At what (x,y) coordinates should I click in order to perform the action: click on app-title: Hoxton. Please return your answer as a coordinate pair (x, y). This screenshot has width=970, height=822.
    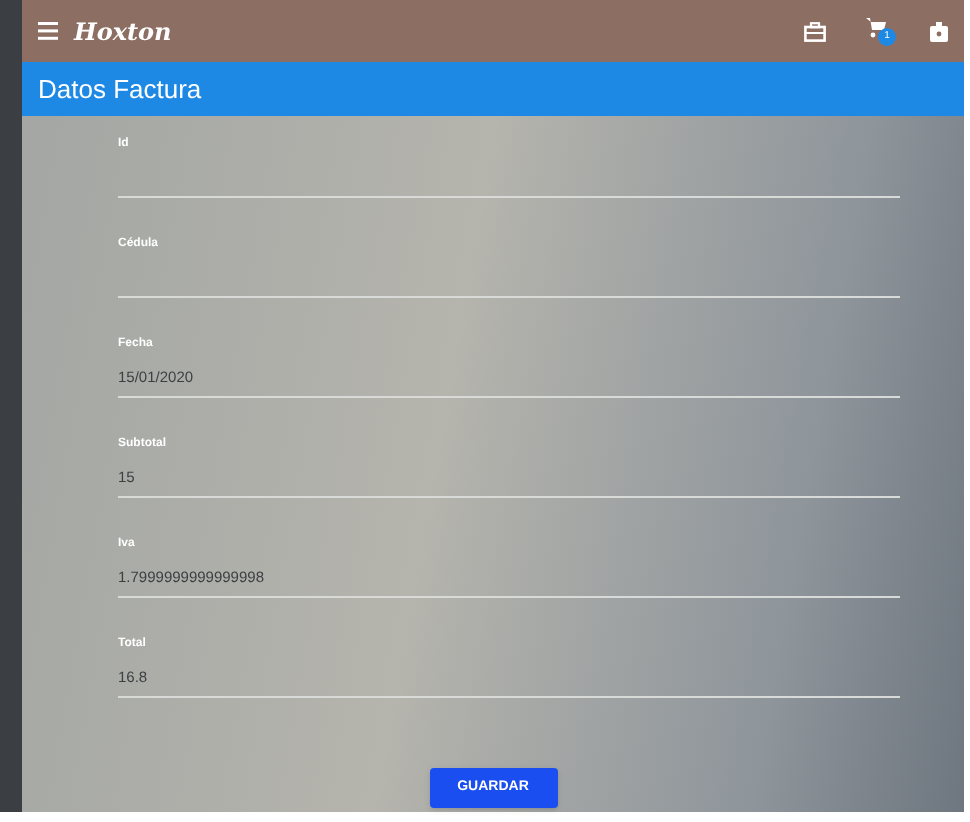
    Looking at the image, I should click on (123, 32).